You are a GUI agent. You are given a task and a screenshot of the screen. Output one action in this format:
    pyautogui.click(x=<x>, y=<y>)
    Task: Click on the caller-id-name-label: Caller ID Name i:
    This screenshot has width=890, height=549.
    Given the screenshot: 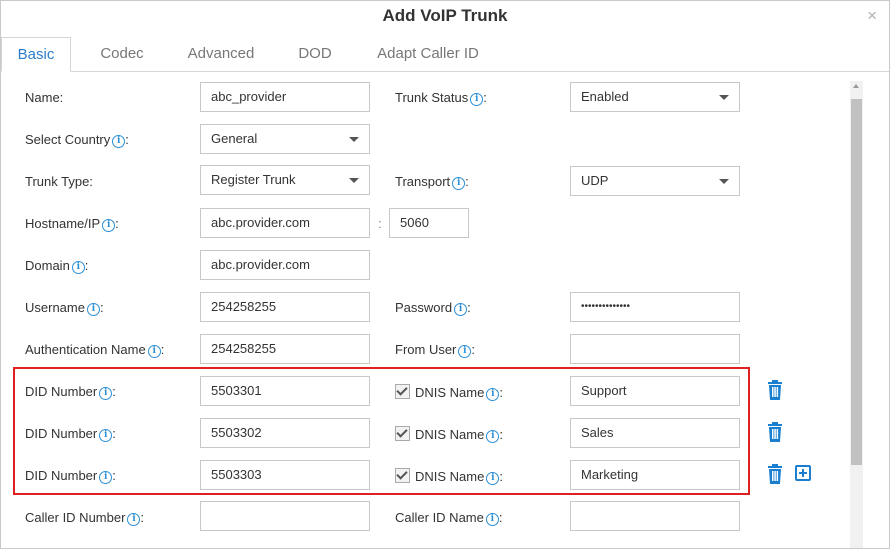 What is the action you would take?
    pyautogui.click(x=449, y=518)
    